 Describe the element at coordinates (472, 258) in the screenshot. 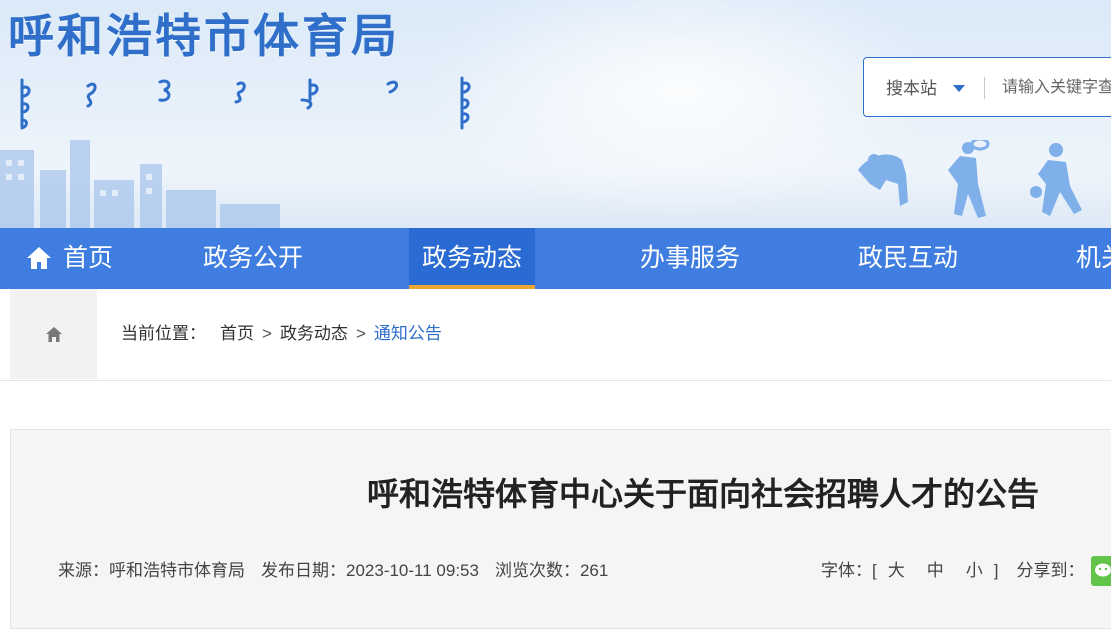

I see `nav-item-government-news: 政务动态` at that location.